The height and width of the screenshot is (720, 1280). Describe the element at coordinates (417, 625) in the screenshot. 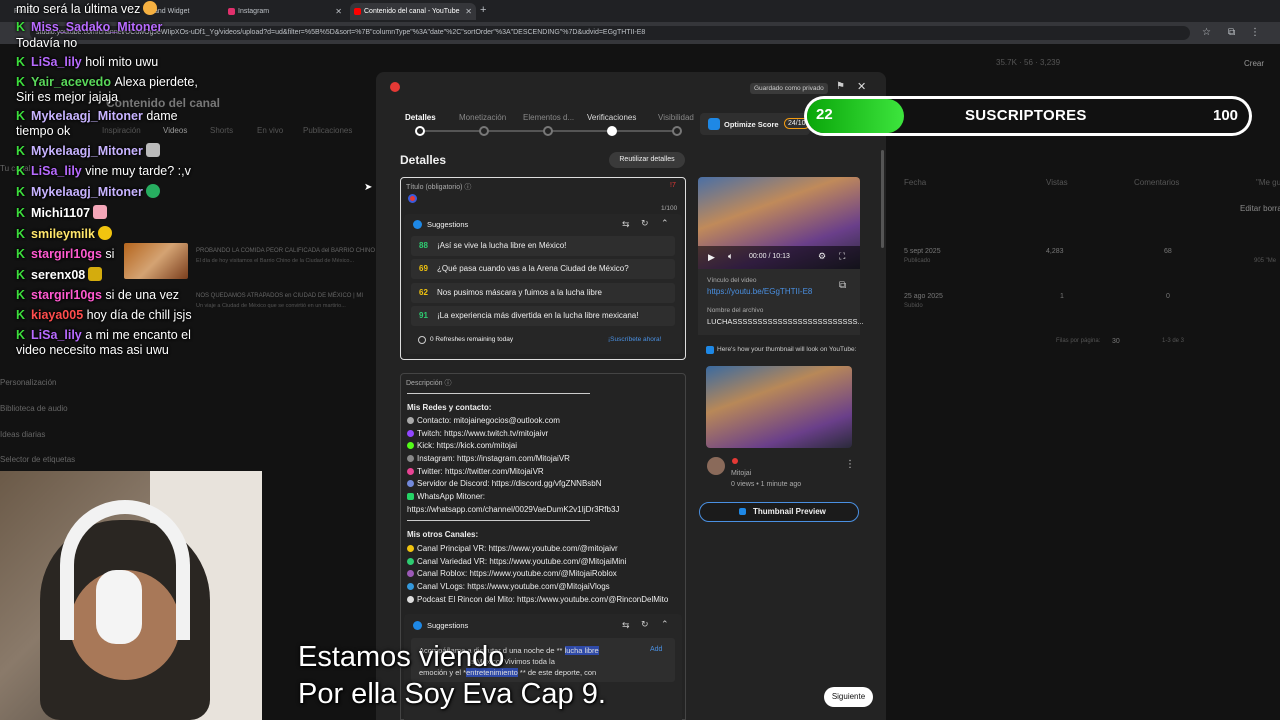

I see `suggestions-logo-icon` at that location.